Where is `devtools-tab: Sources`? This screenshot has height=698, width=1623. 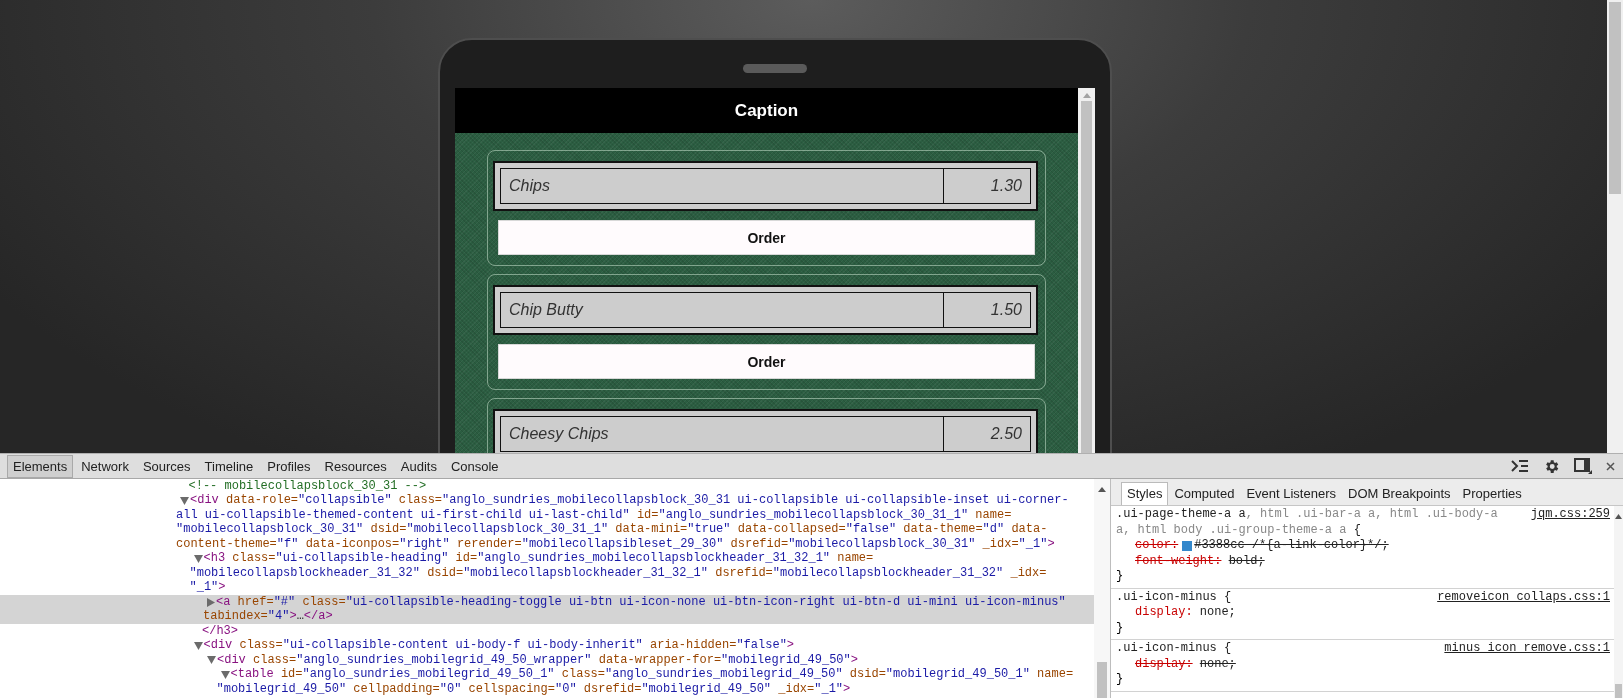 devtools-tab: Sources is located at coordinates (166, 466).